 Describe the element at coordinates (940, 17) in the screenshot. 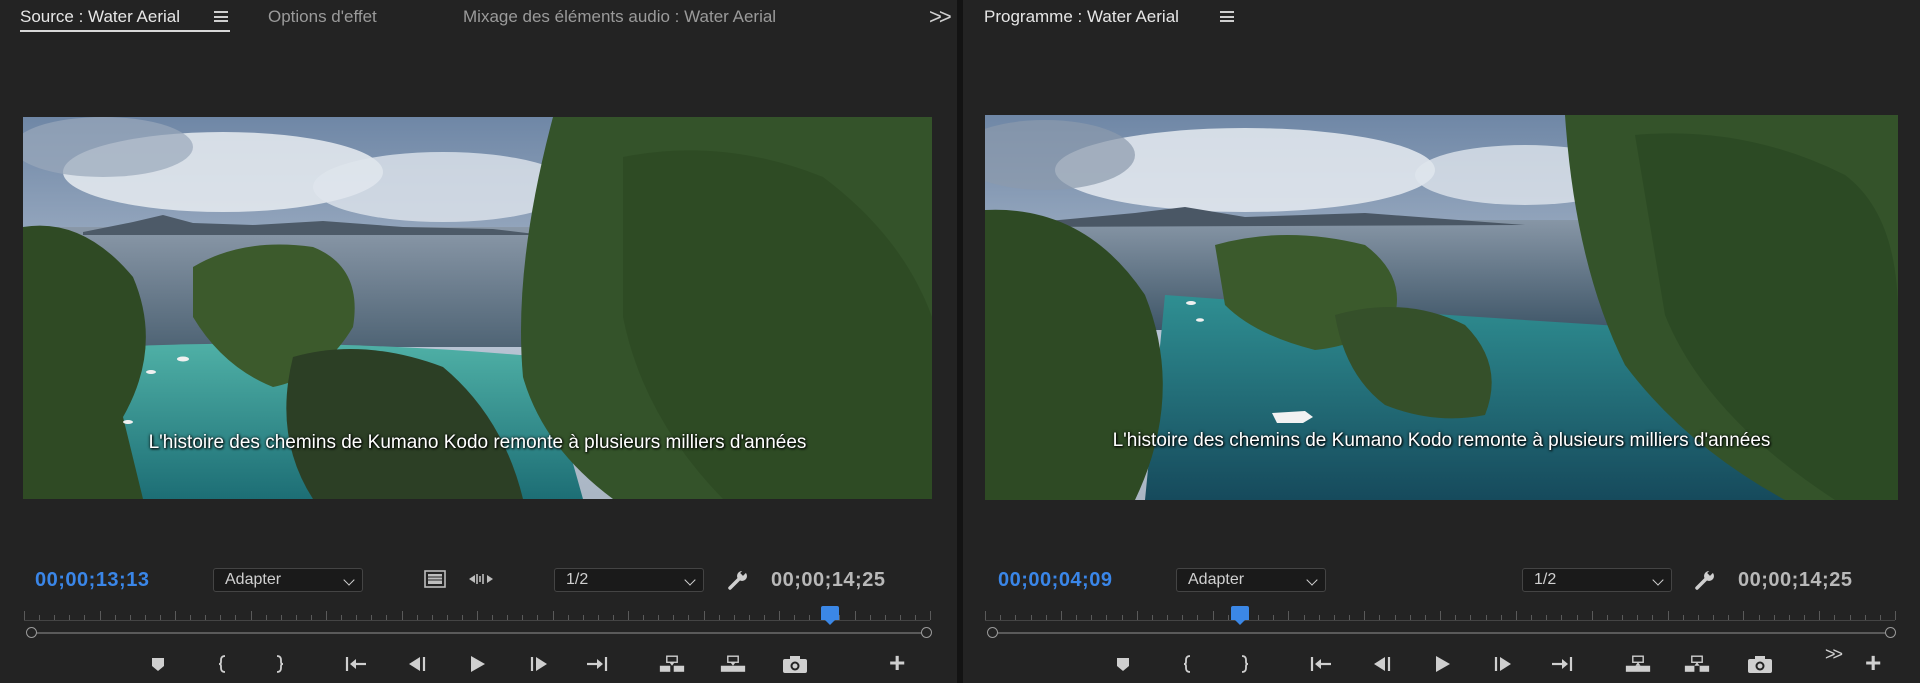

I see `tab-overflow-icon: >>` at that location.